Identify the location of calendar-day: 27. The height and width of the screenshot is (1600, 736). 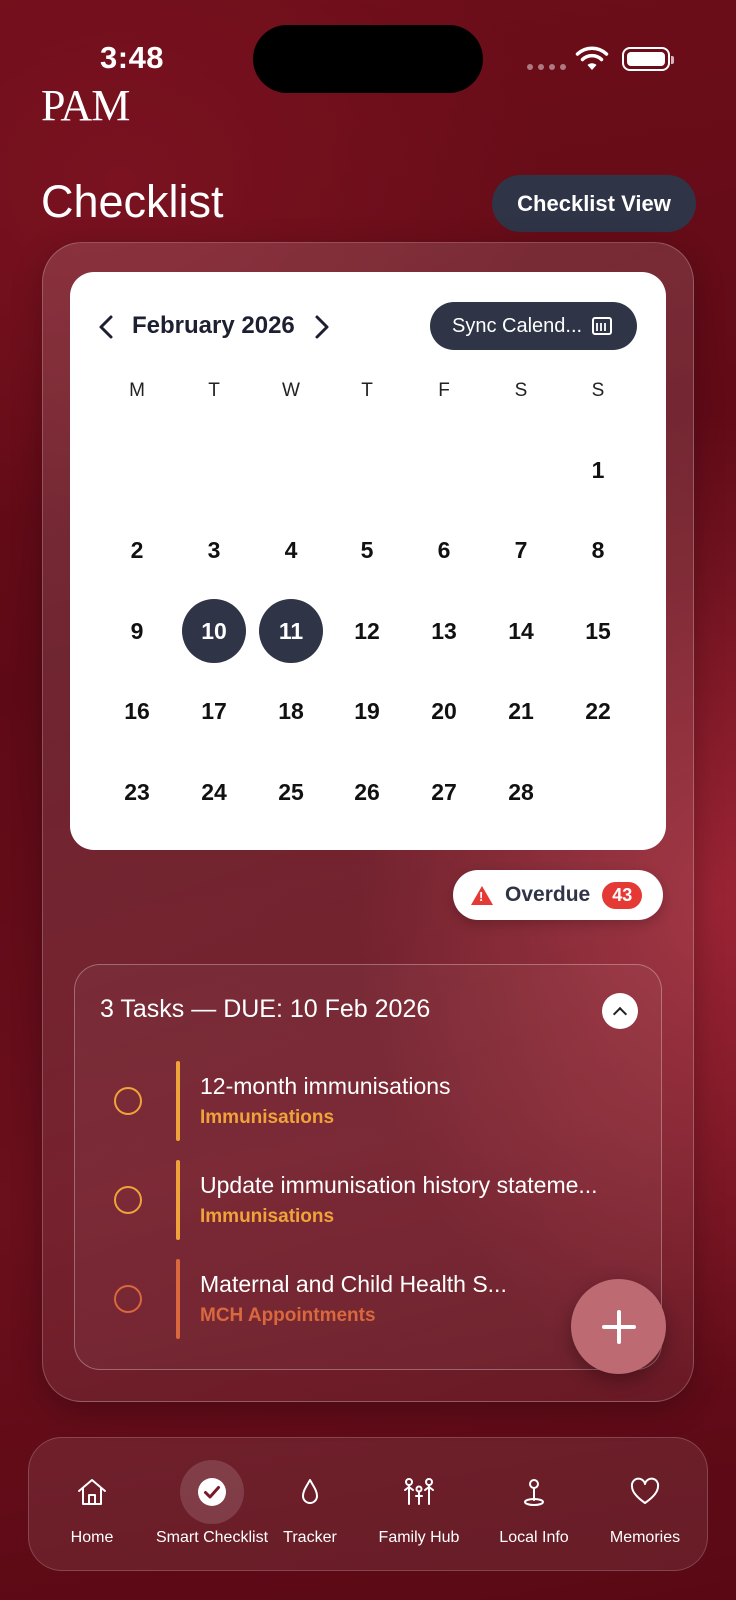
(444, 792).